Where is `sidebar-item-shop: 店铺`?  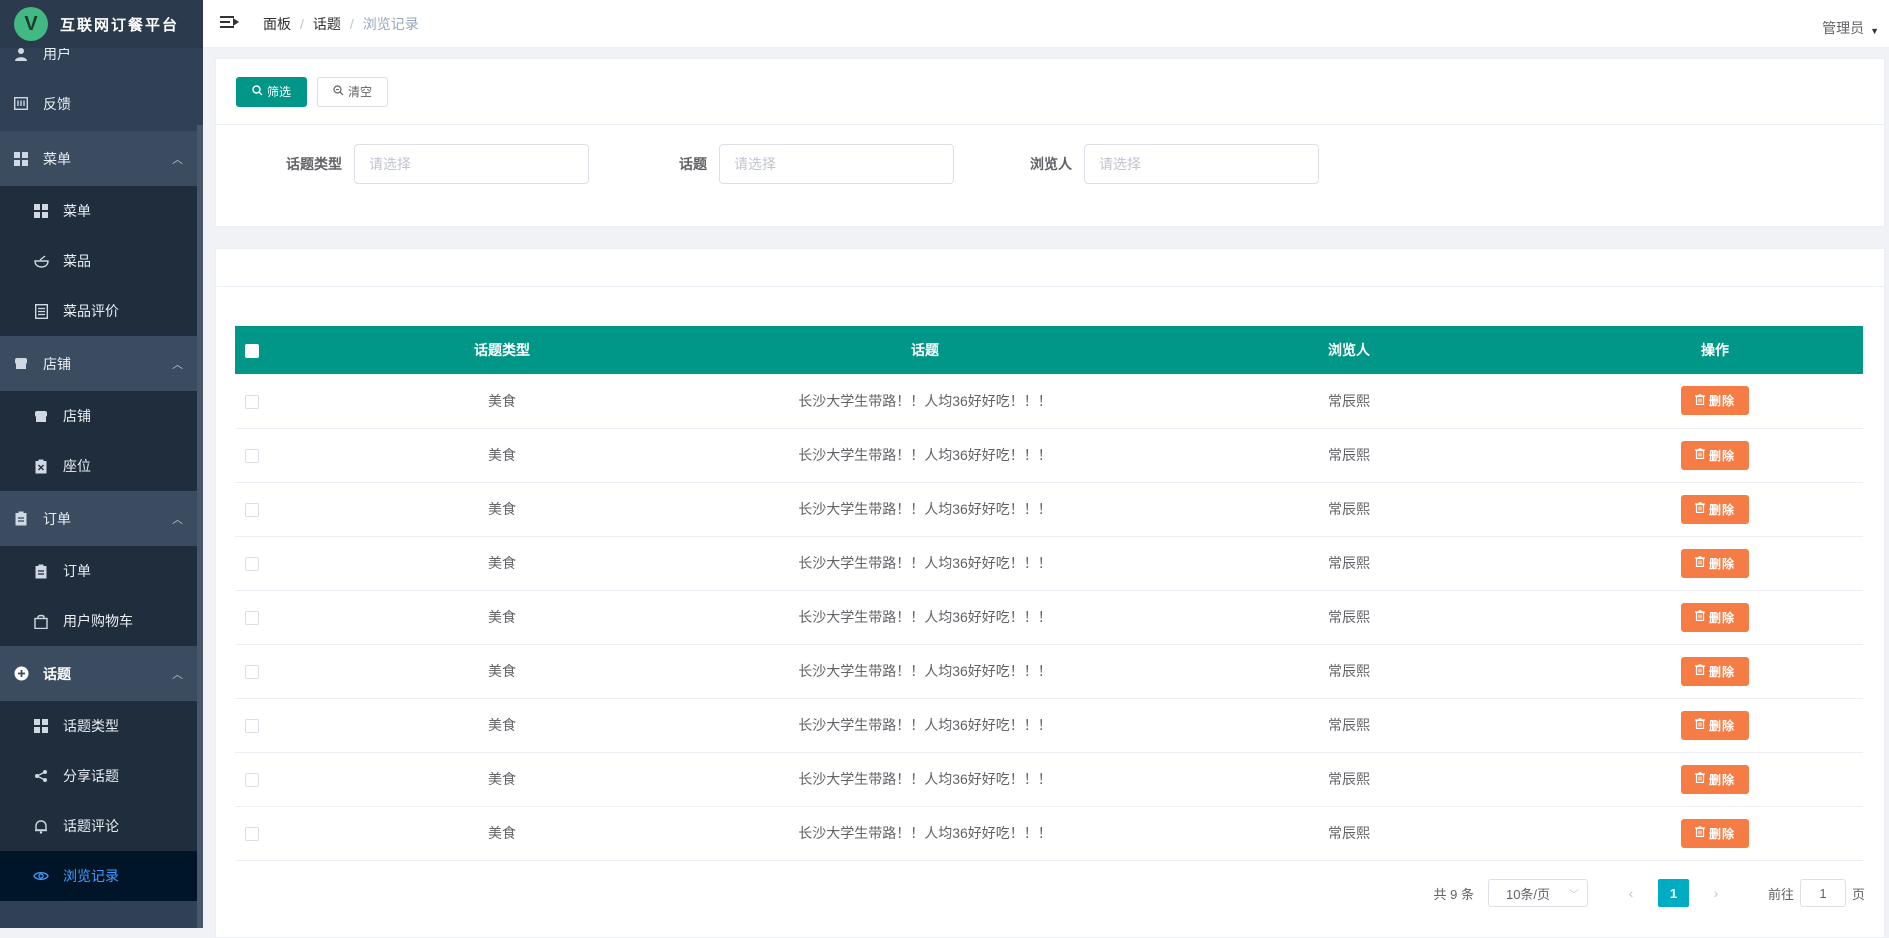
sidebar-item-shop: 店铺 is located at coordinates (101, 416).